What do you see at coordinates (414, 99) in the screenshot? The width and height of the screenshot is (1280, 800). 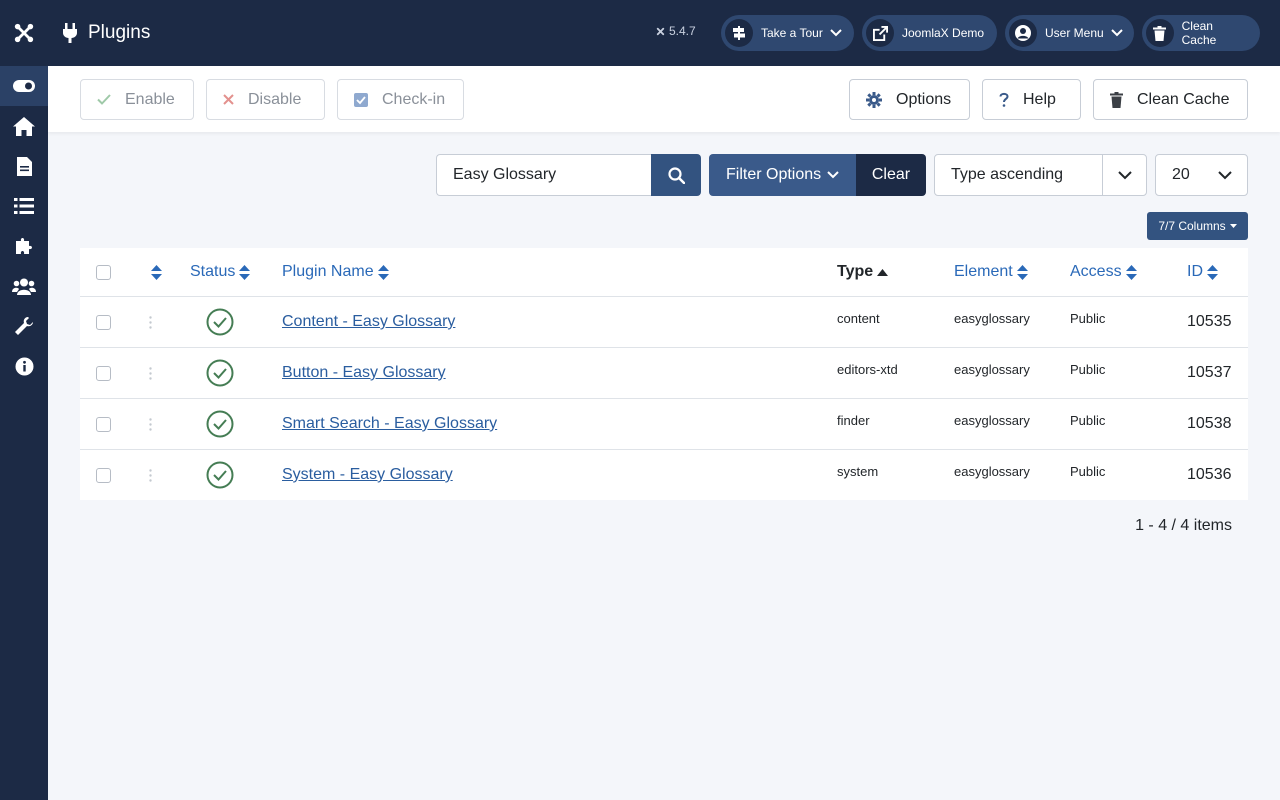 I see `check-in-label: Check-in` at bounding box center [414, 99].